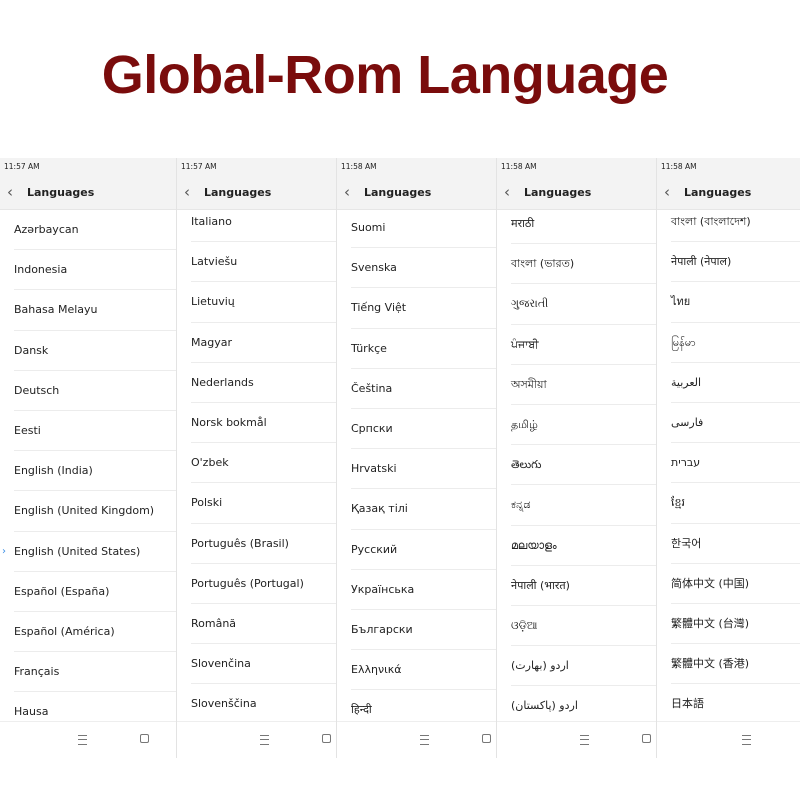 This screenshot has width=800, height=800. Describe the element at coordinates (728, 584) in the screenshot. I see `language-item: 简体中文 (中国)` at that location.